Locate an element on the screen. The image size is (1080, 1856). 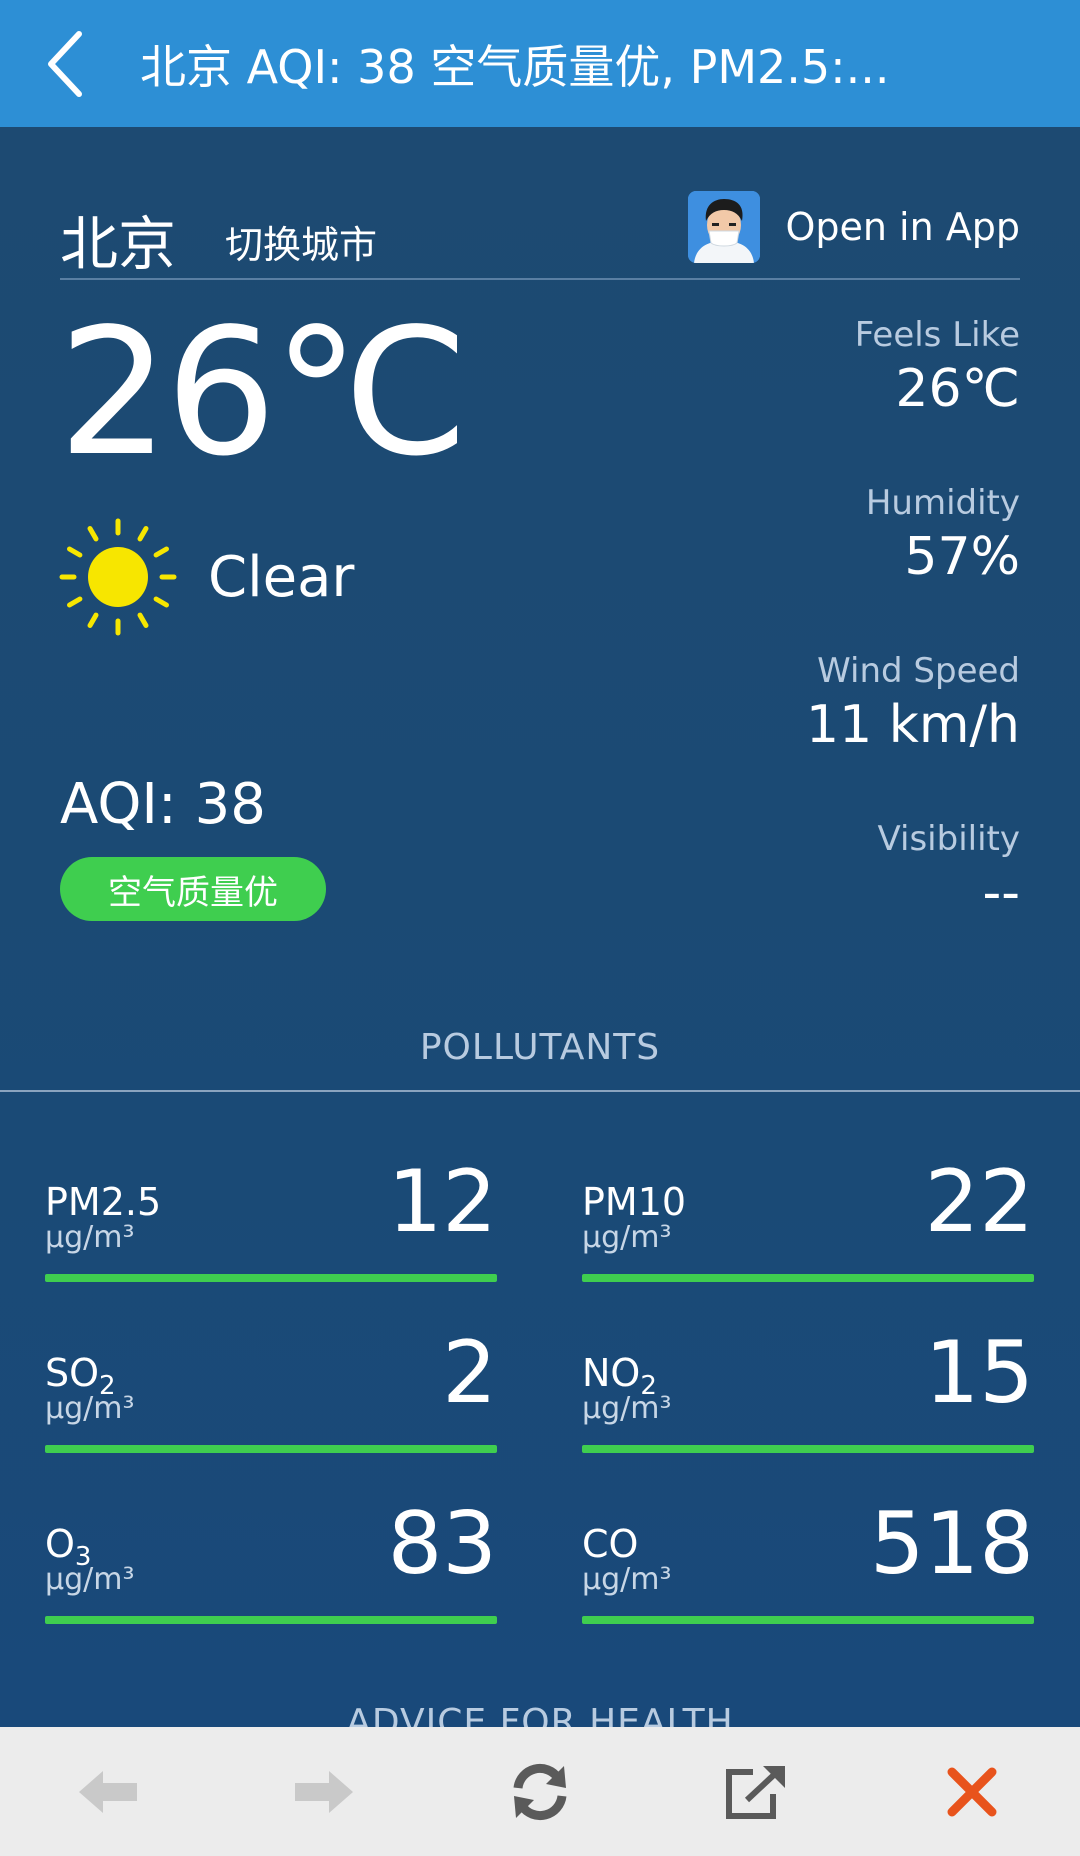
pollutant-value: 83 is located at coordinates (442, 1544).